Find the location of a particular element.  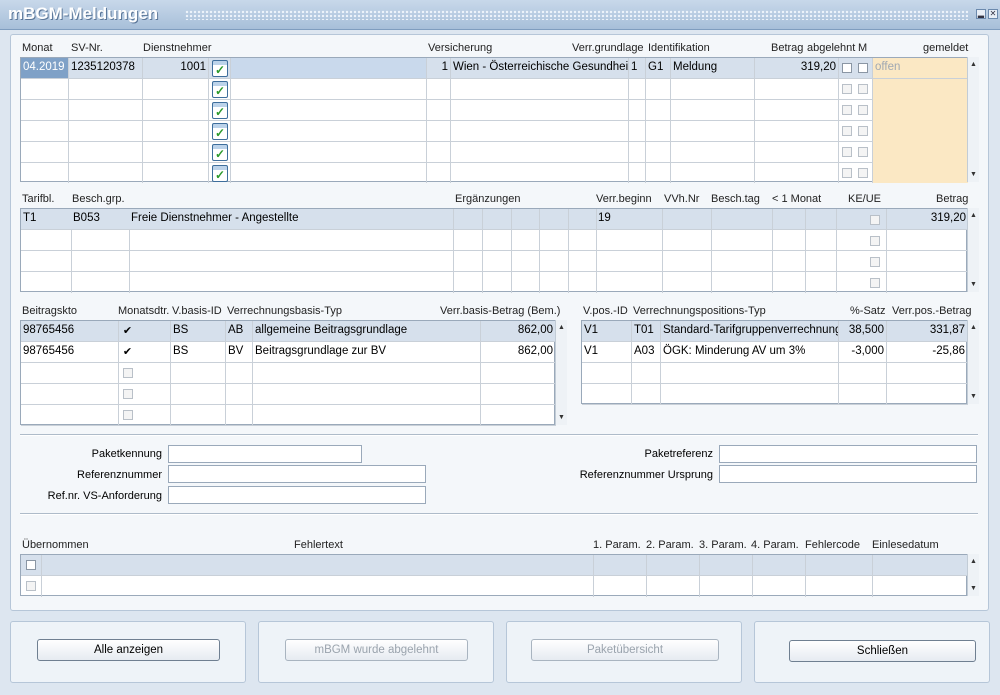

cell-vers-num: 1 is located at coordinates (439, 68).